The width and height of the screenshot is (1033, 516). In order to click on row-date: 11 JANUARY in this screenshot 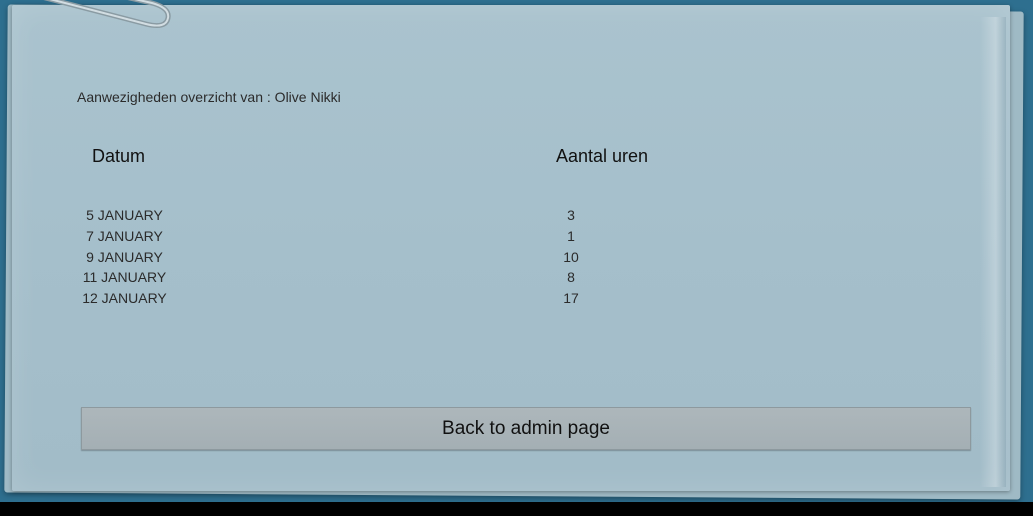, I will do `click(124, 277)`.